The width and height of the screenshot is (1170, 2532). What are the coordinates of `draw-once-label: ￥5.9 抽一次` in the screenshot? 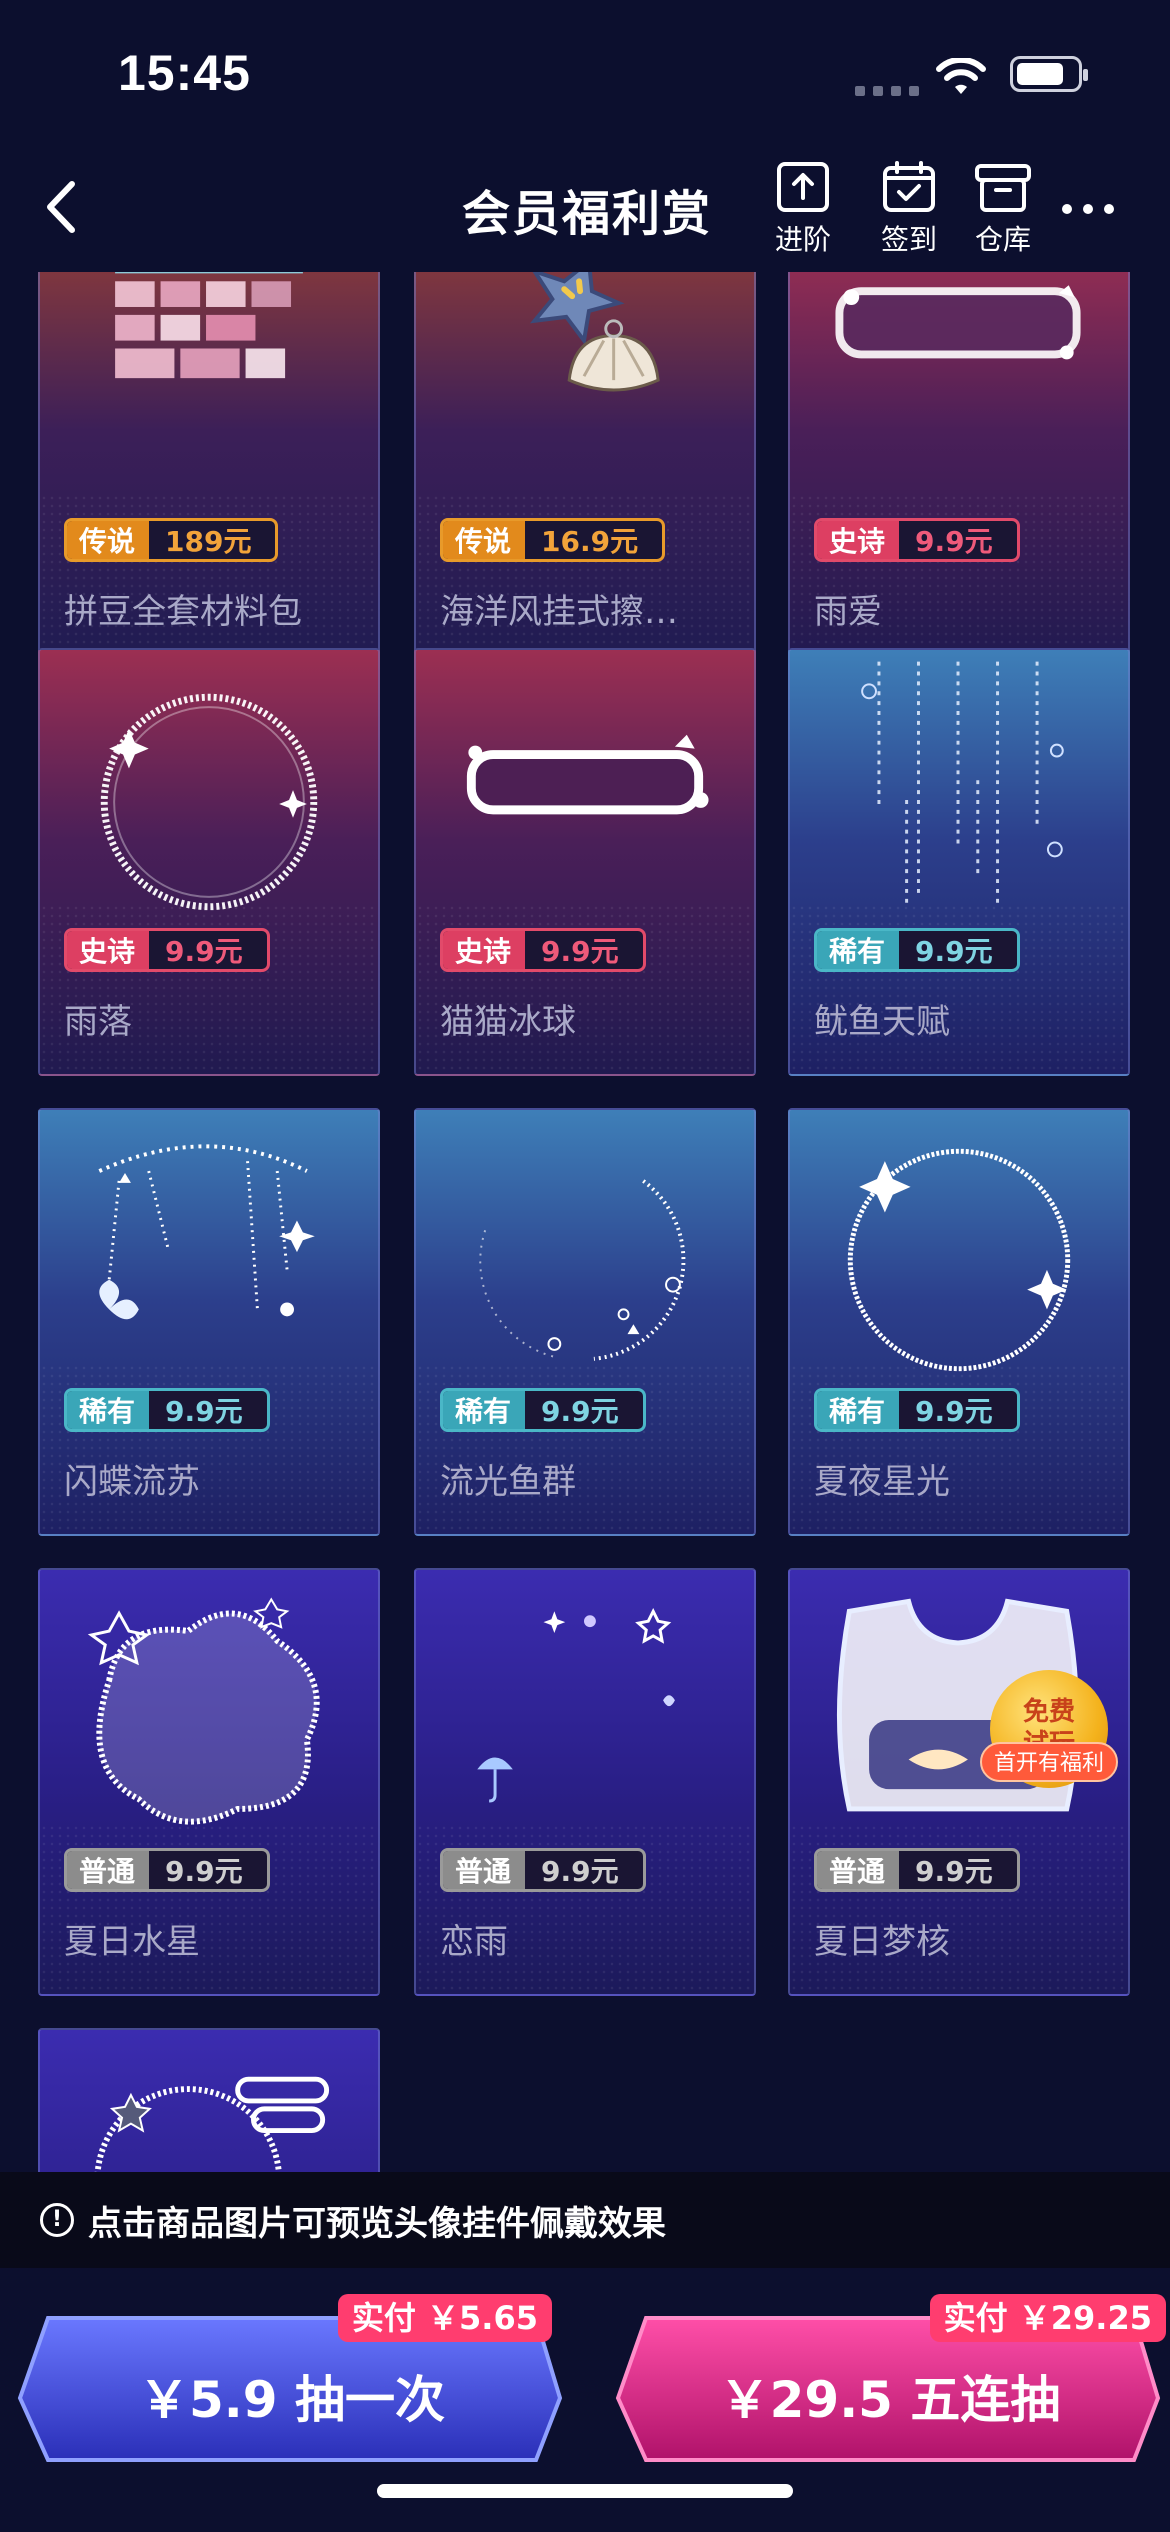 It's located at (292, 2400).